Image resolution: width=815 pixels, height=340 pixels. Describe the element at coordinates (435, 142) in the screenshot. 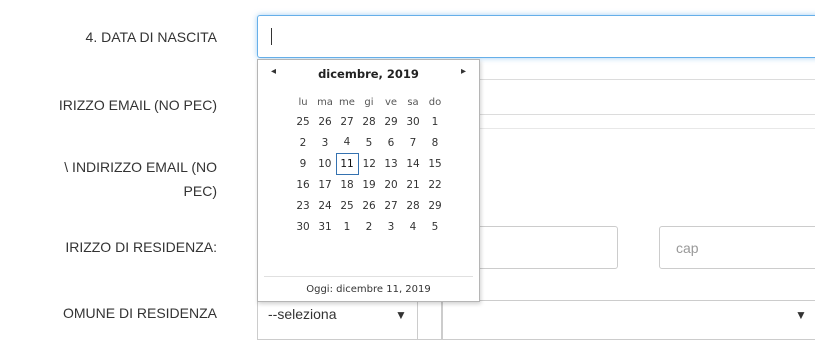

I see `calendar-day: 8` at that location.